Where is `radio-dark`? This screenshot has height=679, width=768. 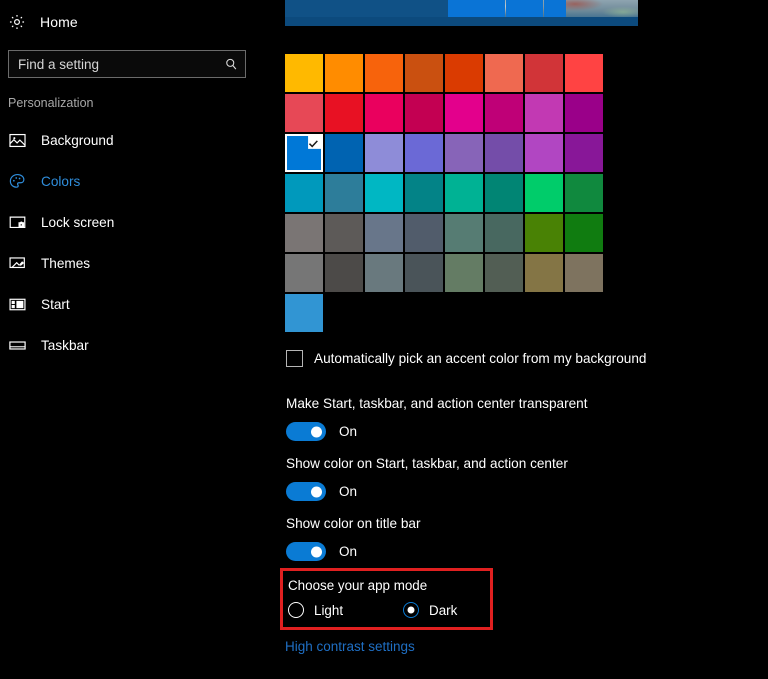
radio-dark is located at coordinates (411, 610).